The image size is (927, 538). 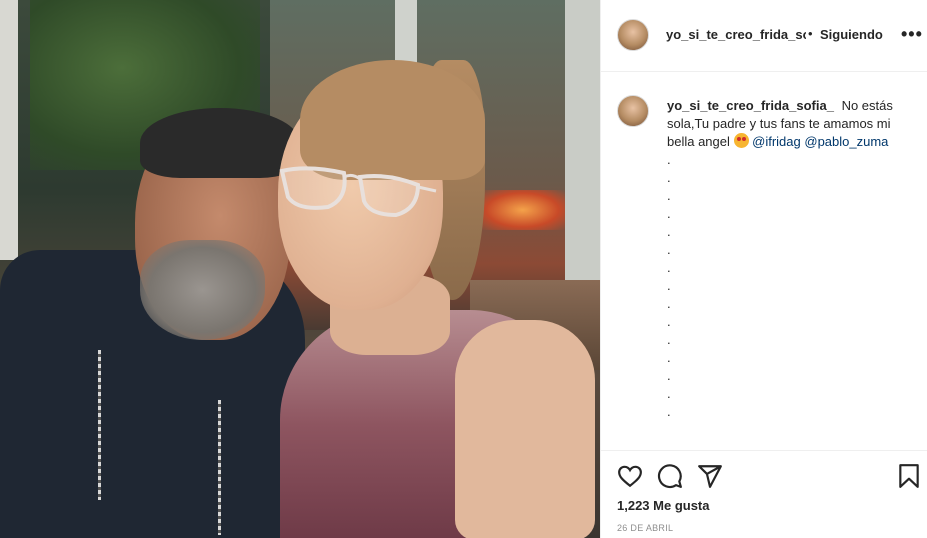 I want to click on man-hair, so click(x=220, y=143).